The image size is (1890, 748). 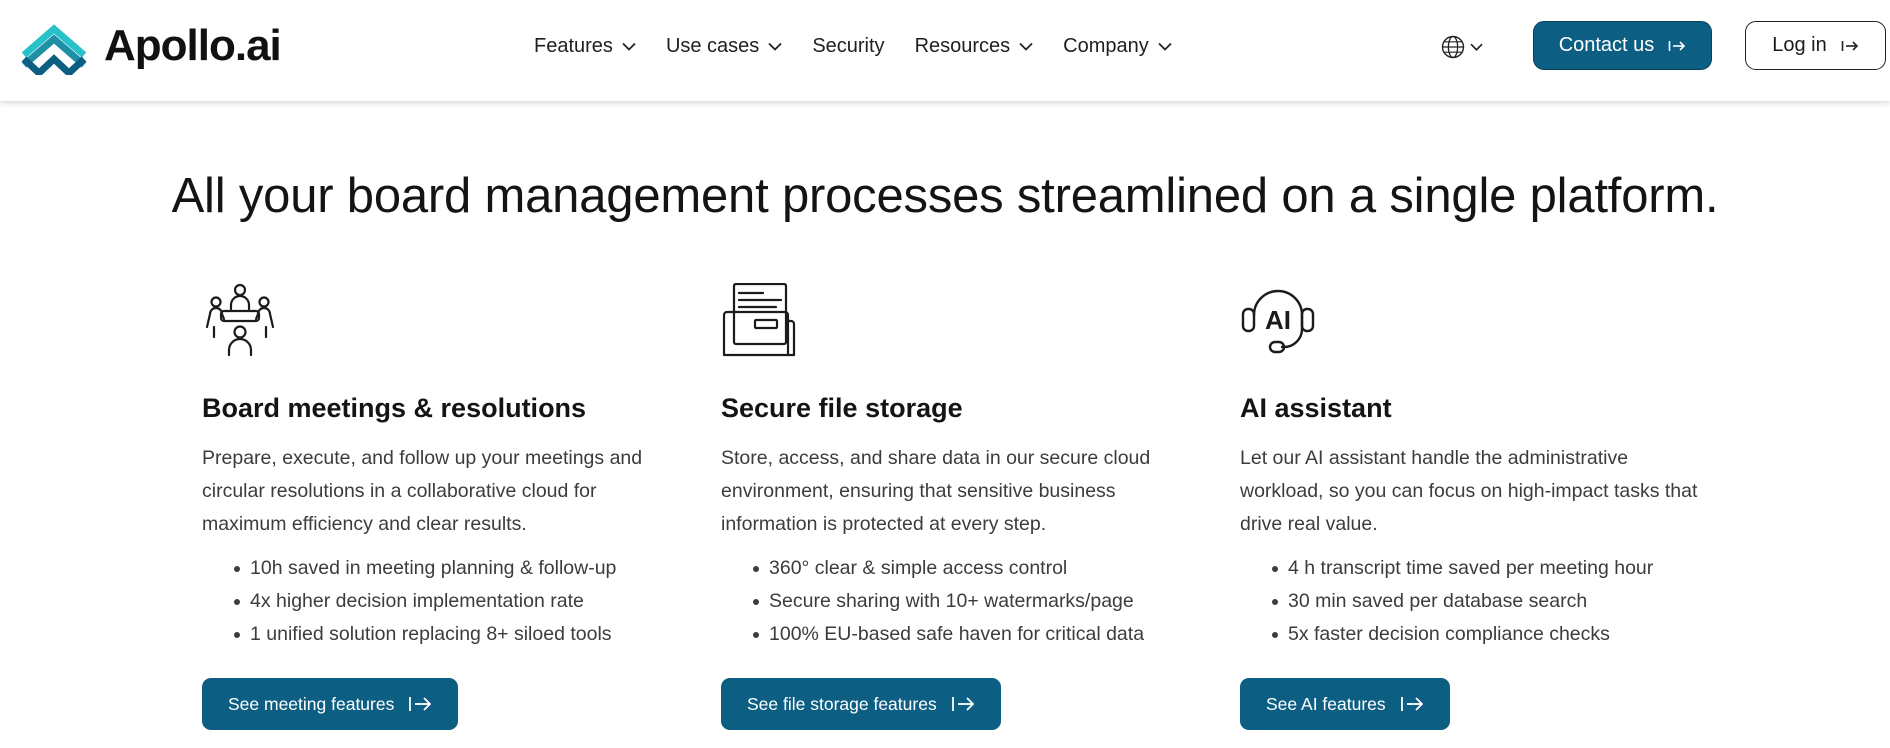 I want to click on file-folder-icon, so click(x=759, y=320).